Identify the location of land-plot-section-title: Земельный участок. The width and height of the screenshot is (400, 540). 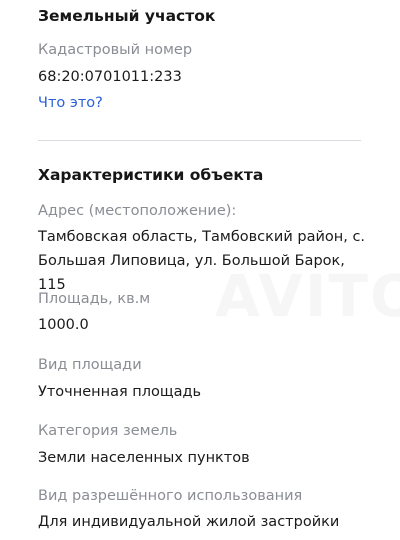
(127, 16).